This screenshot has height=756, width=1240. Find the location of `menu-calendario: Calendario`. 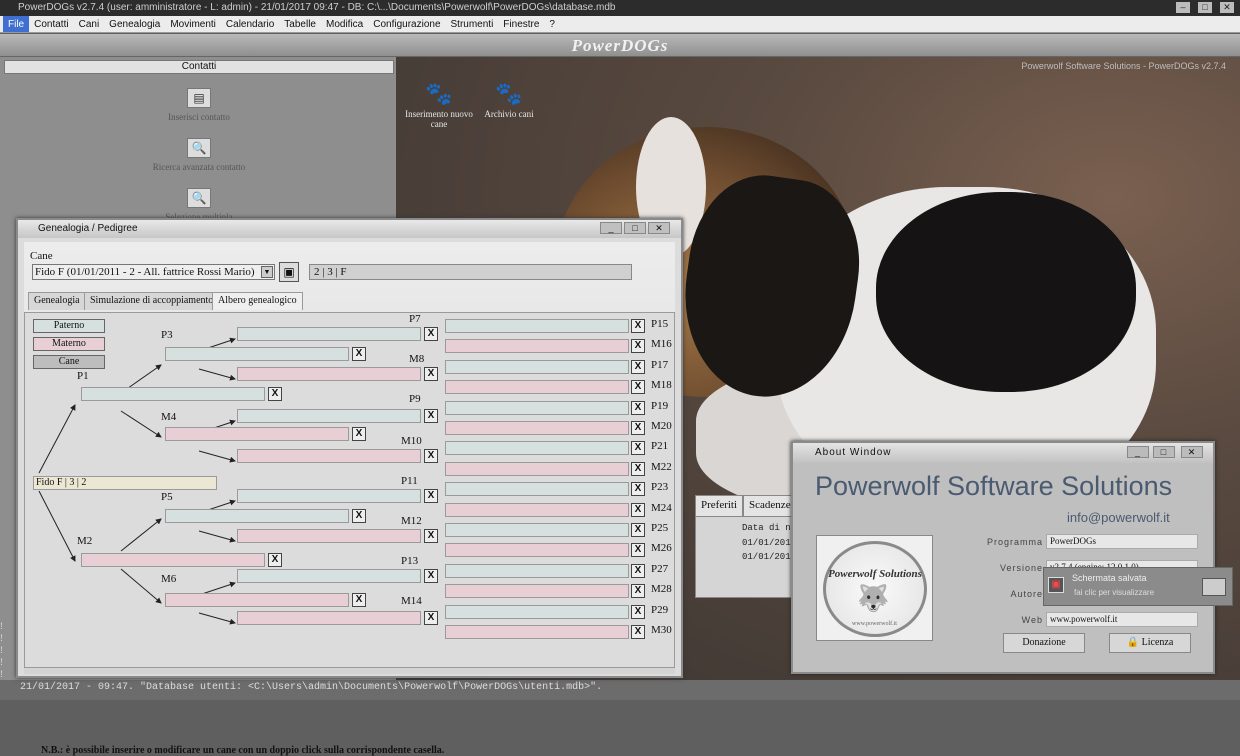

menu-calendario: Calendario is located at coordinates (250, 24).